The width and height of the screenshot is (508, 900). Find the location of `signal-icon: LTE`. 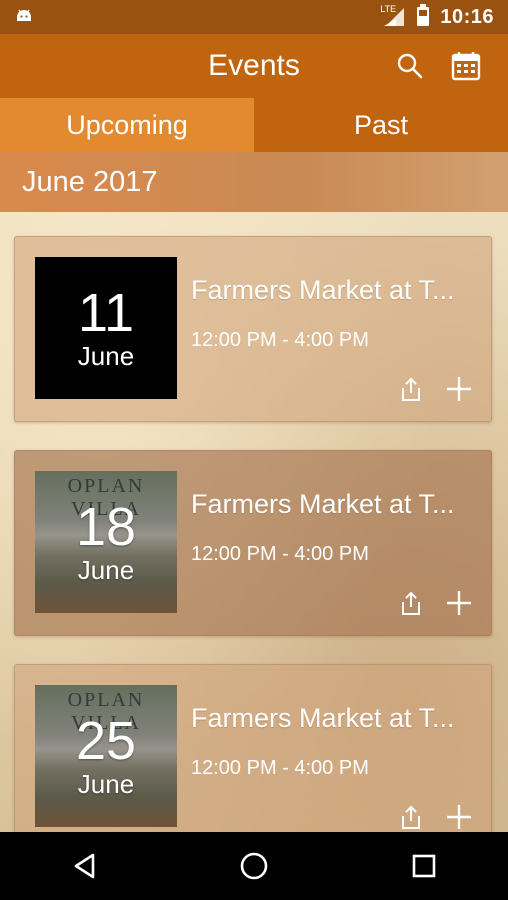

signal-icon: LTE is located at coordinates (393, 16).